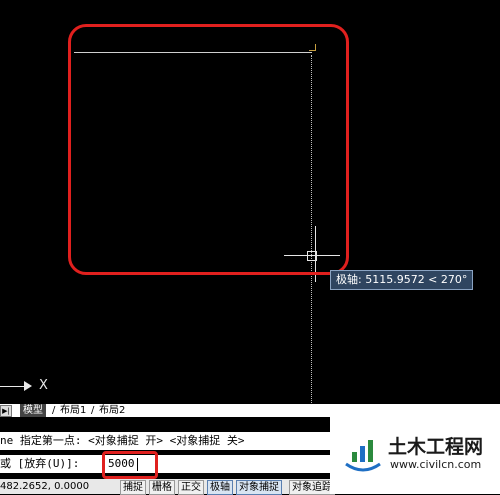 This screenshot has height=495, width=500. Describe the element at coordinates (130, 465) in the screenshot. I see `input-highlight-box` at that location.